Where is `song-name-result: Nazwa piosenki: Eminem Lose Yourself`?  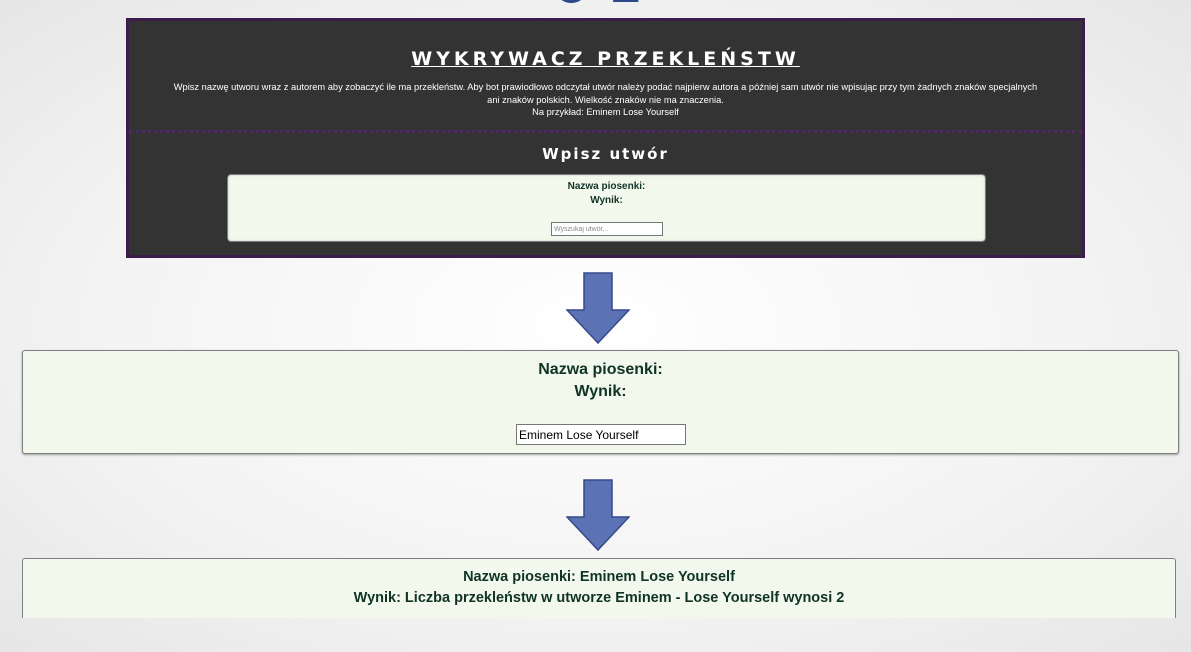
song-name-result: Nazwa piosenki: Eminem Lose Yourself is located at coordinates (599, 577).